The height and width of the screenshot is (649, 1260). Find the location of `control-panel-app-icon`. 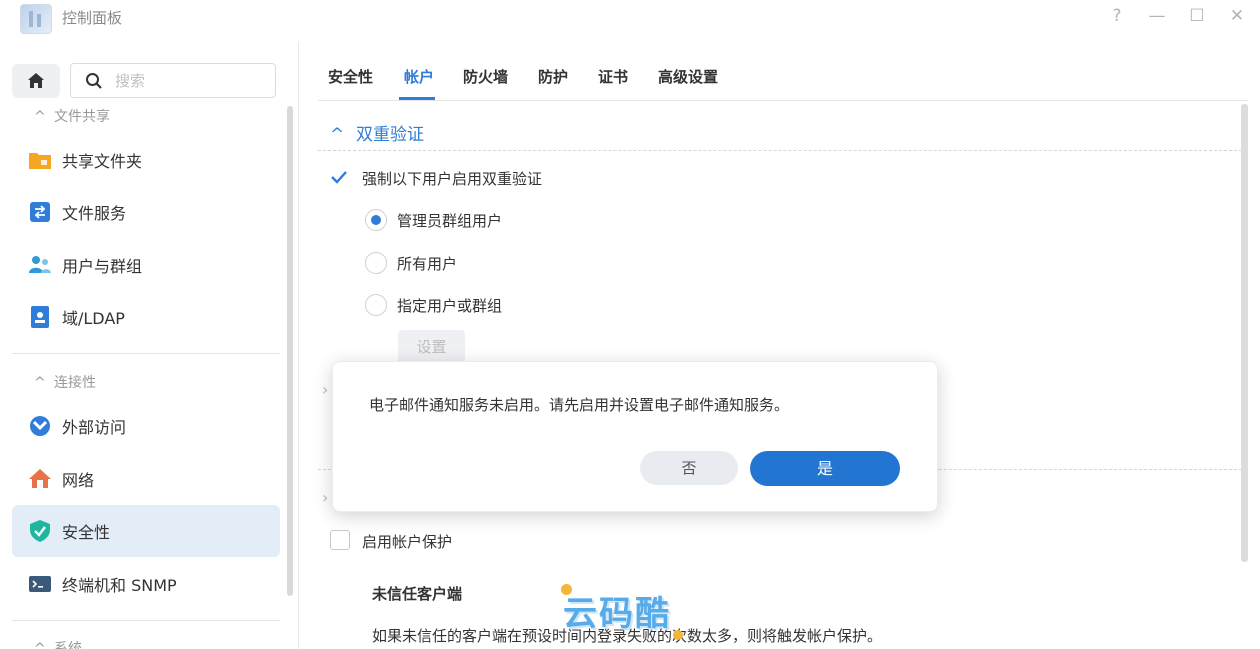

control-panel-app-icon is located at coordinates (36, 19).